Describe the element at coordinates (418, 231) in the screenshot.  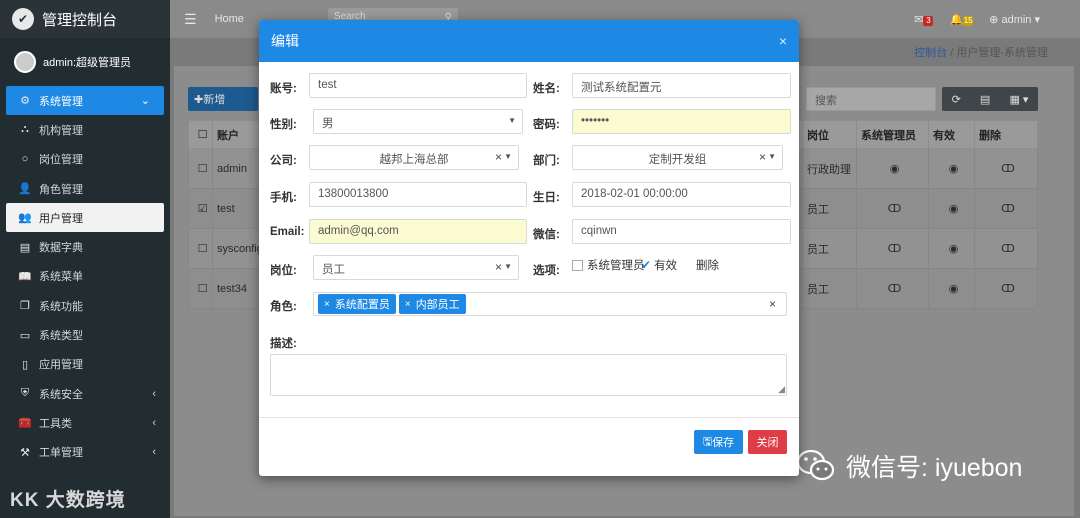
I see `email-field: admin@qq.com` at that location.